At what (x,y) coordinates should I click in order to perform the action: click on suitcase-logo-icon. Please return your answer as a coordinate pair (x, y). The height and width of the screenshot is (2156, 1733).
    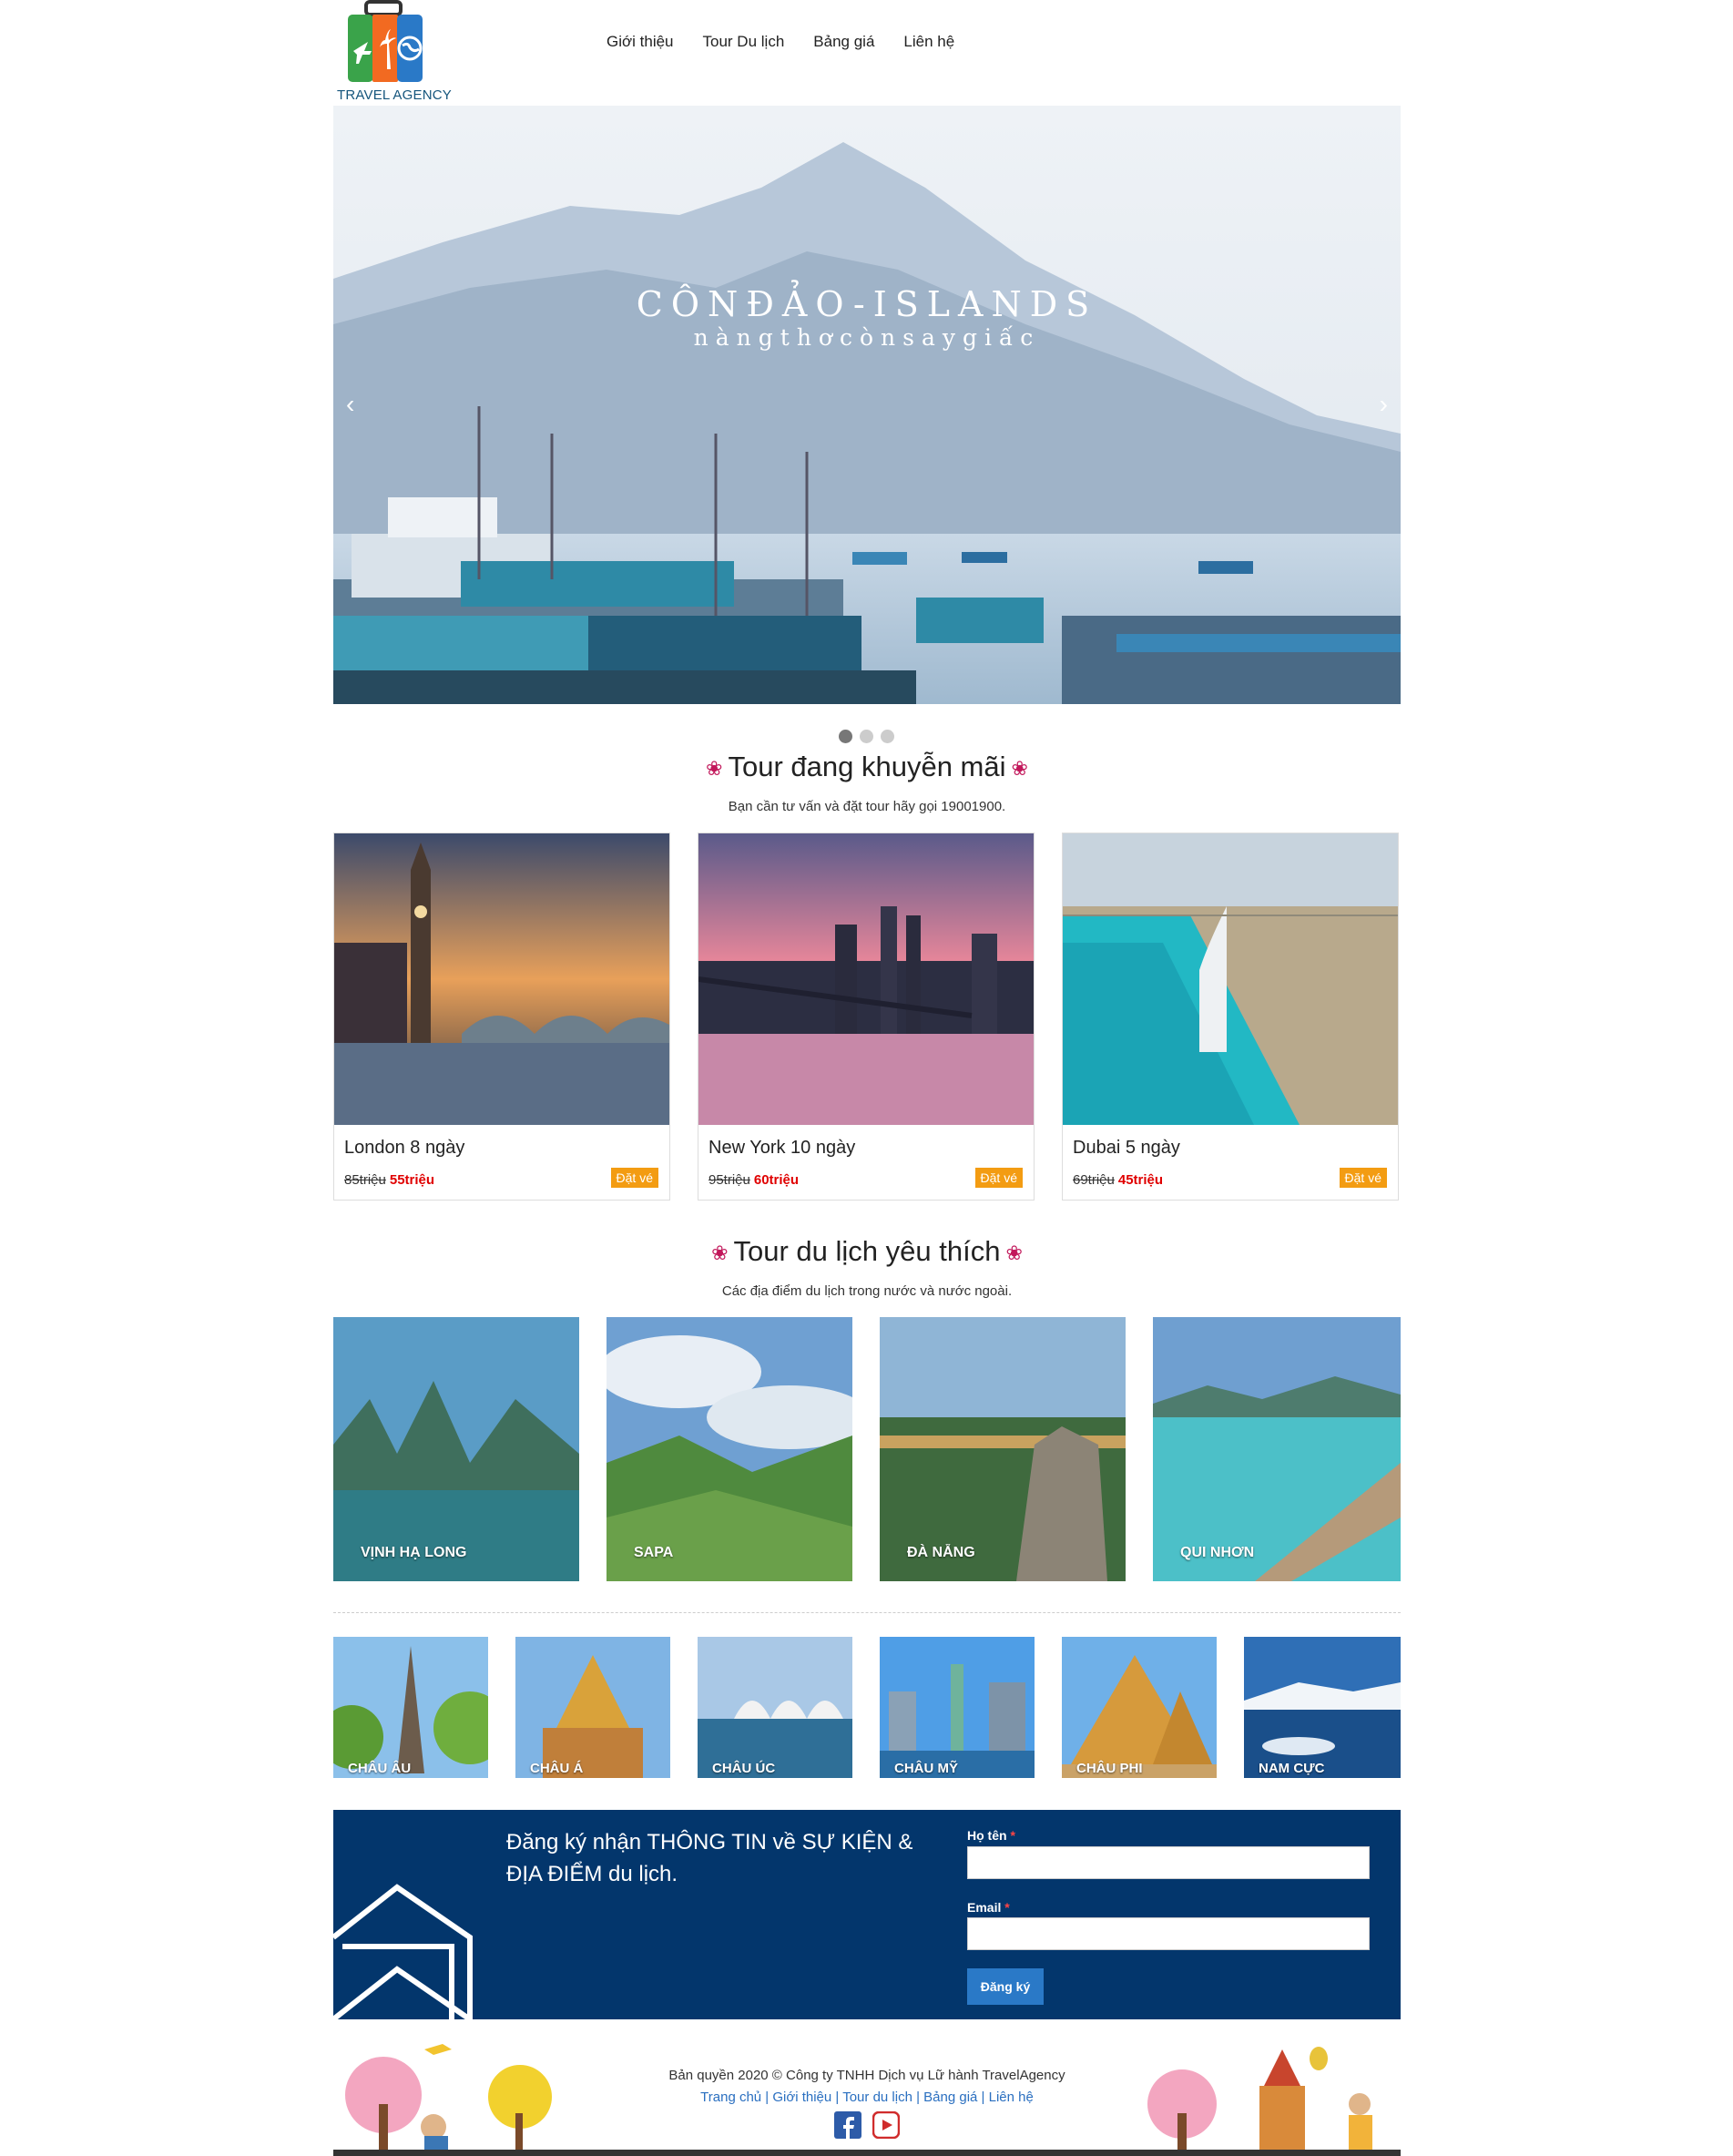
    Looking at the image, I should click on (385, 41).